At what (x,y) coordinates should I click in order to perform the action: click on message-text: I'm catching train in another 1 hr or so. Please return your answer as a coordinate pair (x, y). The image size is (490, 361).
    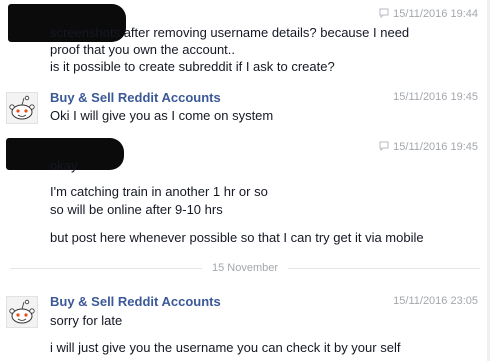
    Looking at the image, I should click on (159, 191).